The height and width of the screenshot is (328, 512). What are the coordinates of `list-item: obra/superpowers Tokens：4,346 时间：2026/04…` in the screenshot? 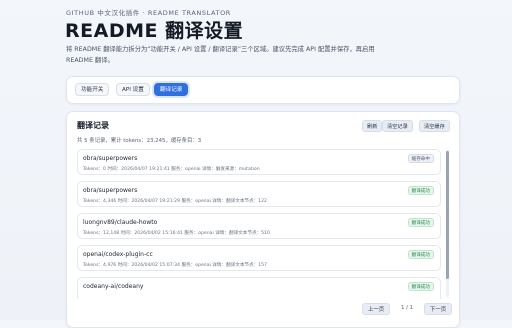 It's located at (259, 194).